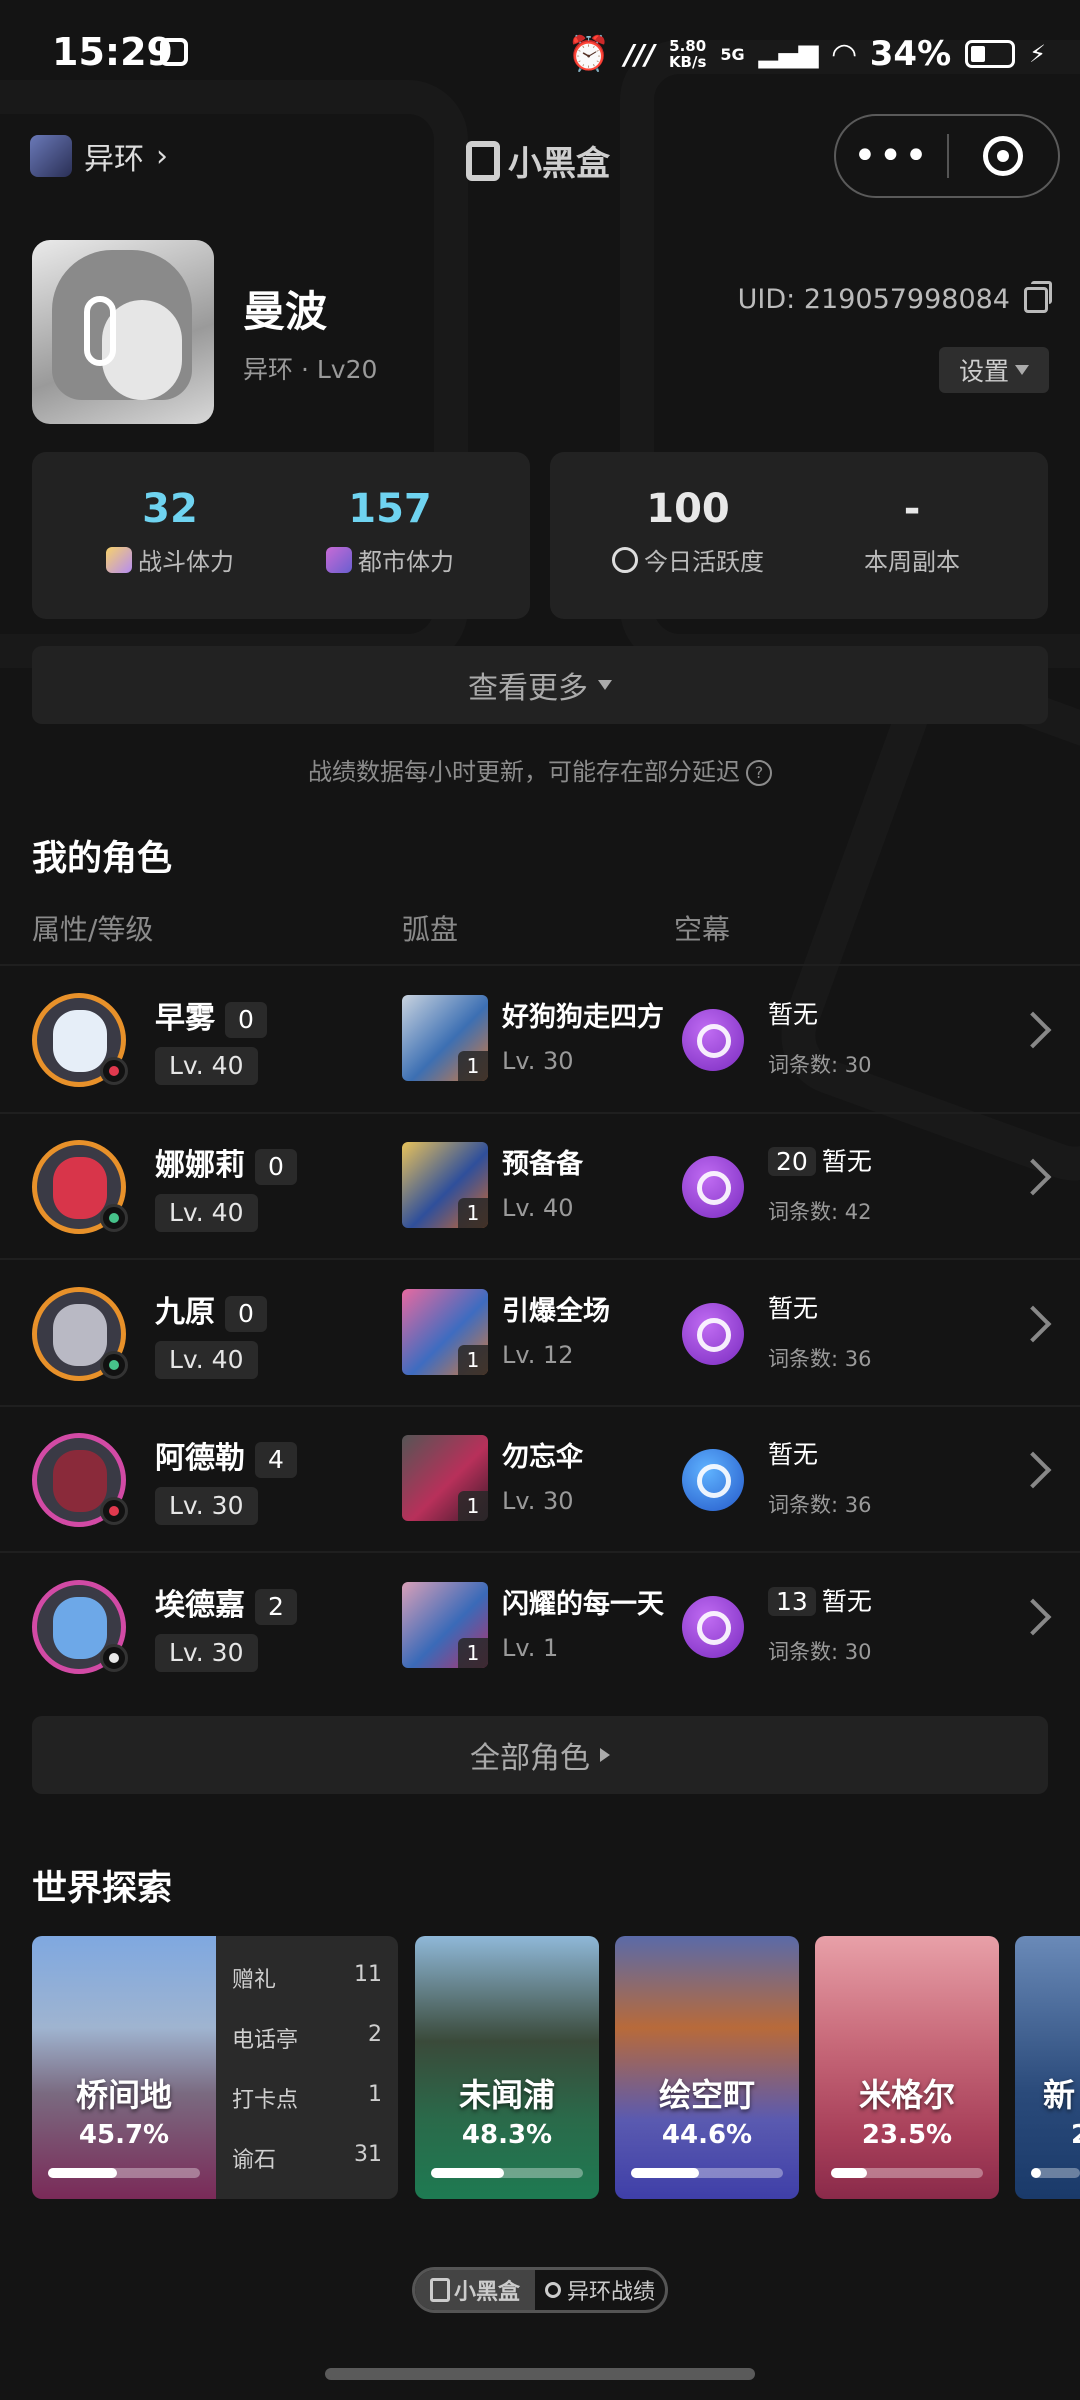  I want to click on sky-status: 13 暂无, so click(820, 1600).